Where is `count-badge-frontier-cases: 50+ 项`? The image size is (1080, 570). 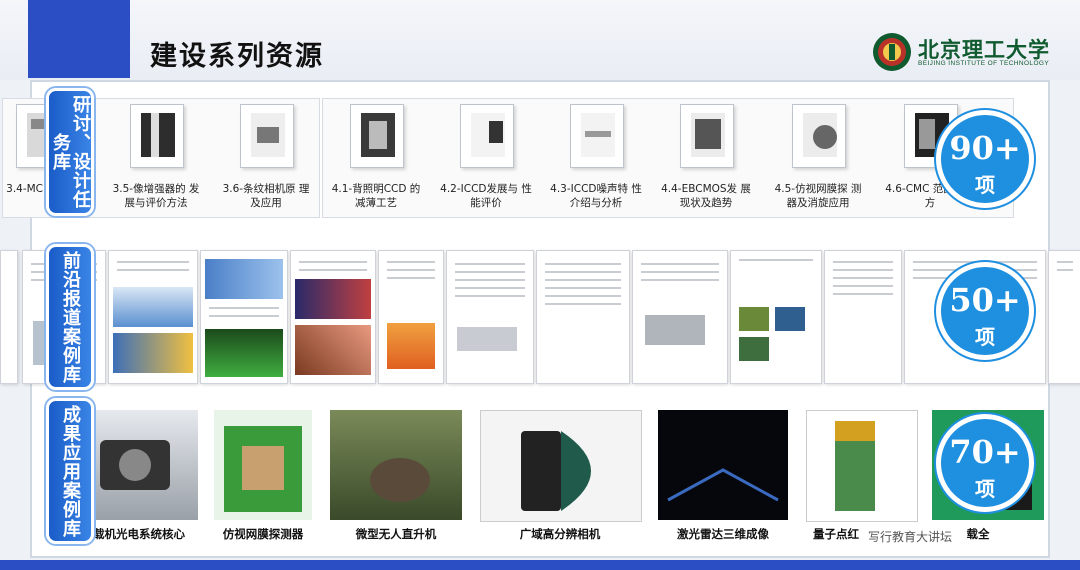 count-badge-frontier-cases: 50+ 项 is located at coordinates (985, 311).